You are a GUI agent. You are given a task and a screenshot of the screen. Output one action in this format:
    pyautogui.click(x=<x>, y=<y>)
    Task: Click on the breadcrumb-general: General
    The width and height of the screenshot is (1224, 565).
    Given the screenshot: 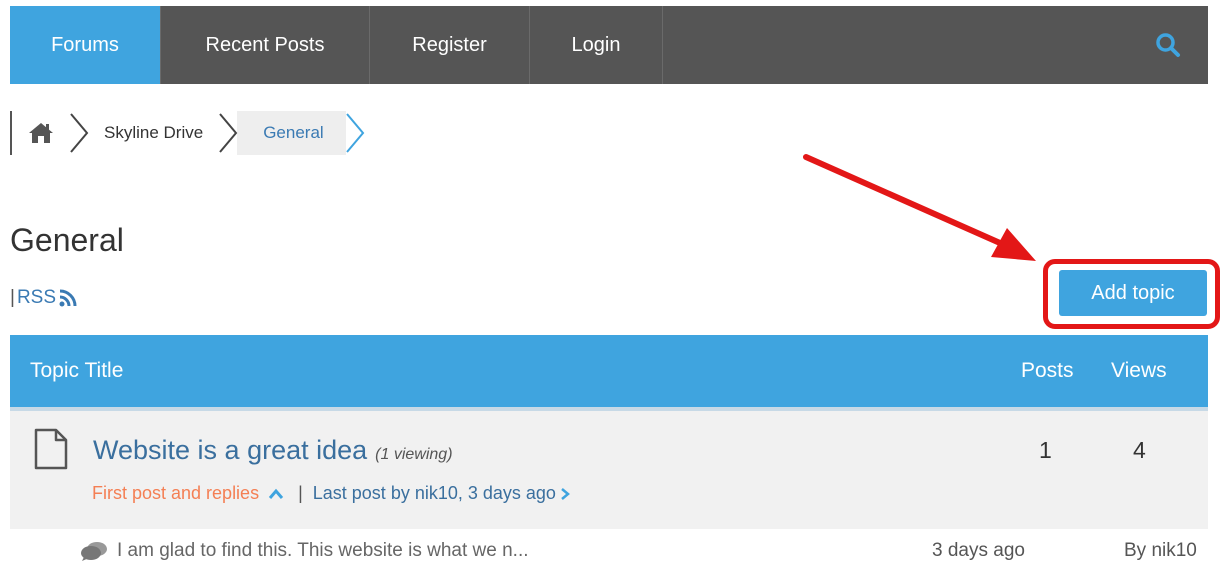 What is the action you would take?
    pyautogui.click(x=291, y=133)
    